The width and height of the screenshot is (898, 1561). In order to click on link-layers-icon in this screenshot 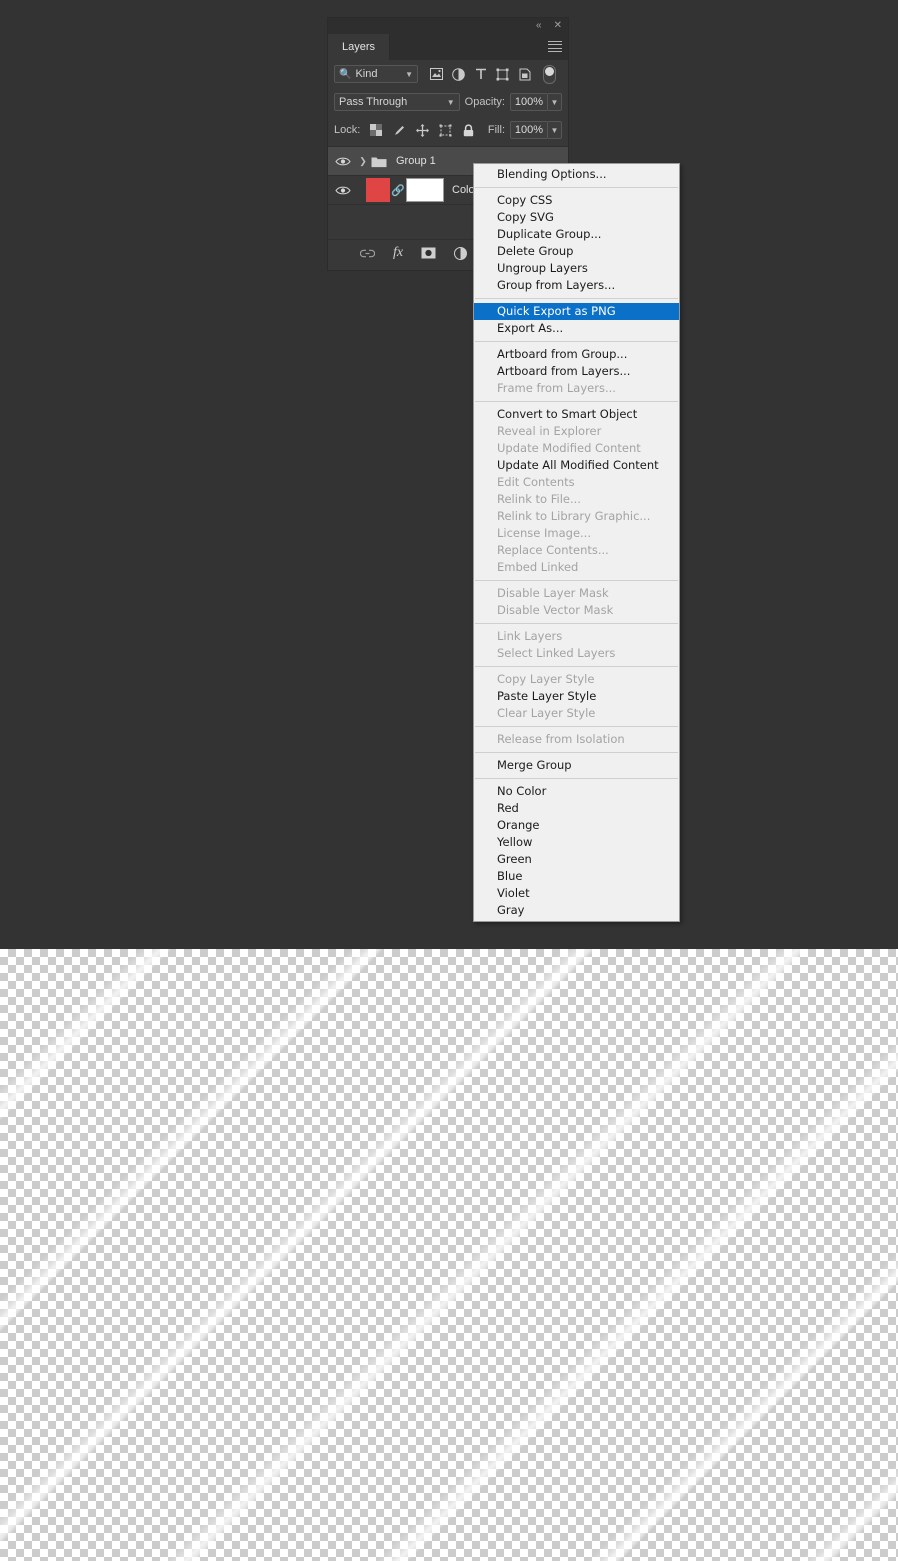, I will do `click(367, 253)`.